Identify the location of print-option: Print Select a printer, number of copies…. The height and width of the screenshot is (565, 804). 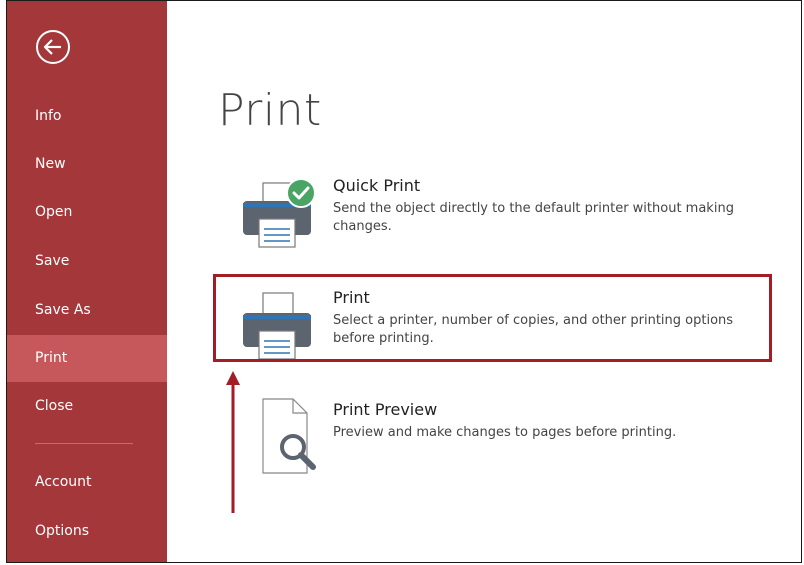
(493, 325).